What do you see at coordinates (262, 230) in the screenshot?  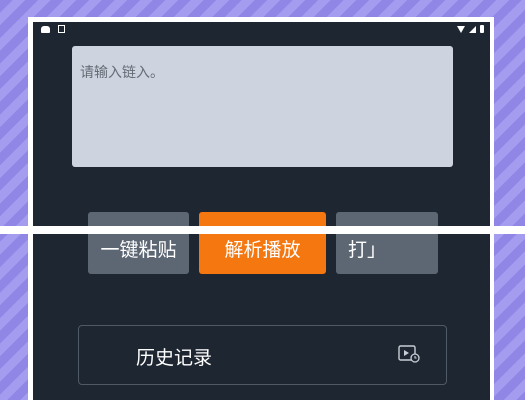 I see `overlay-band` at bounding box center [262, 230].